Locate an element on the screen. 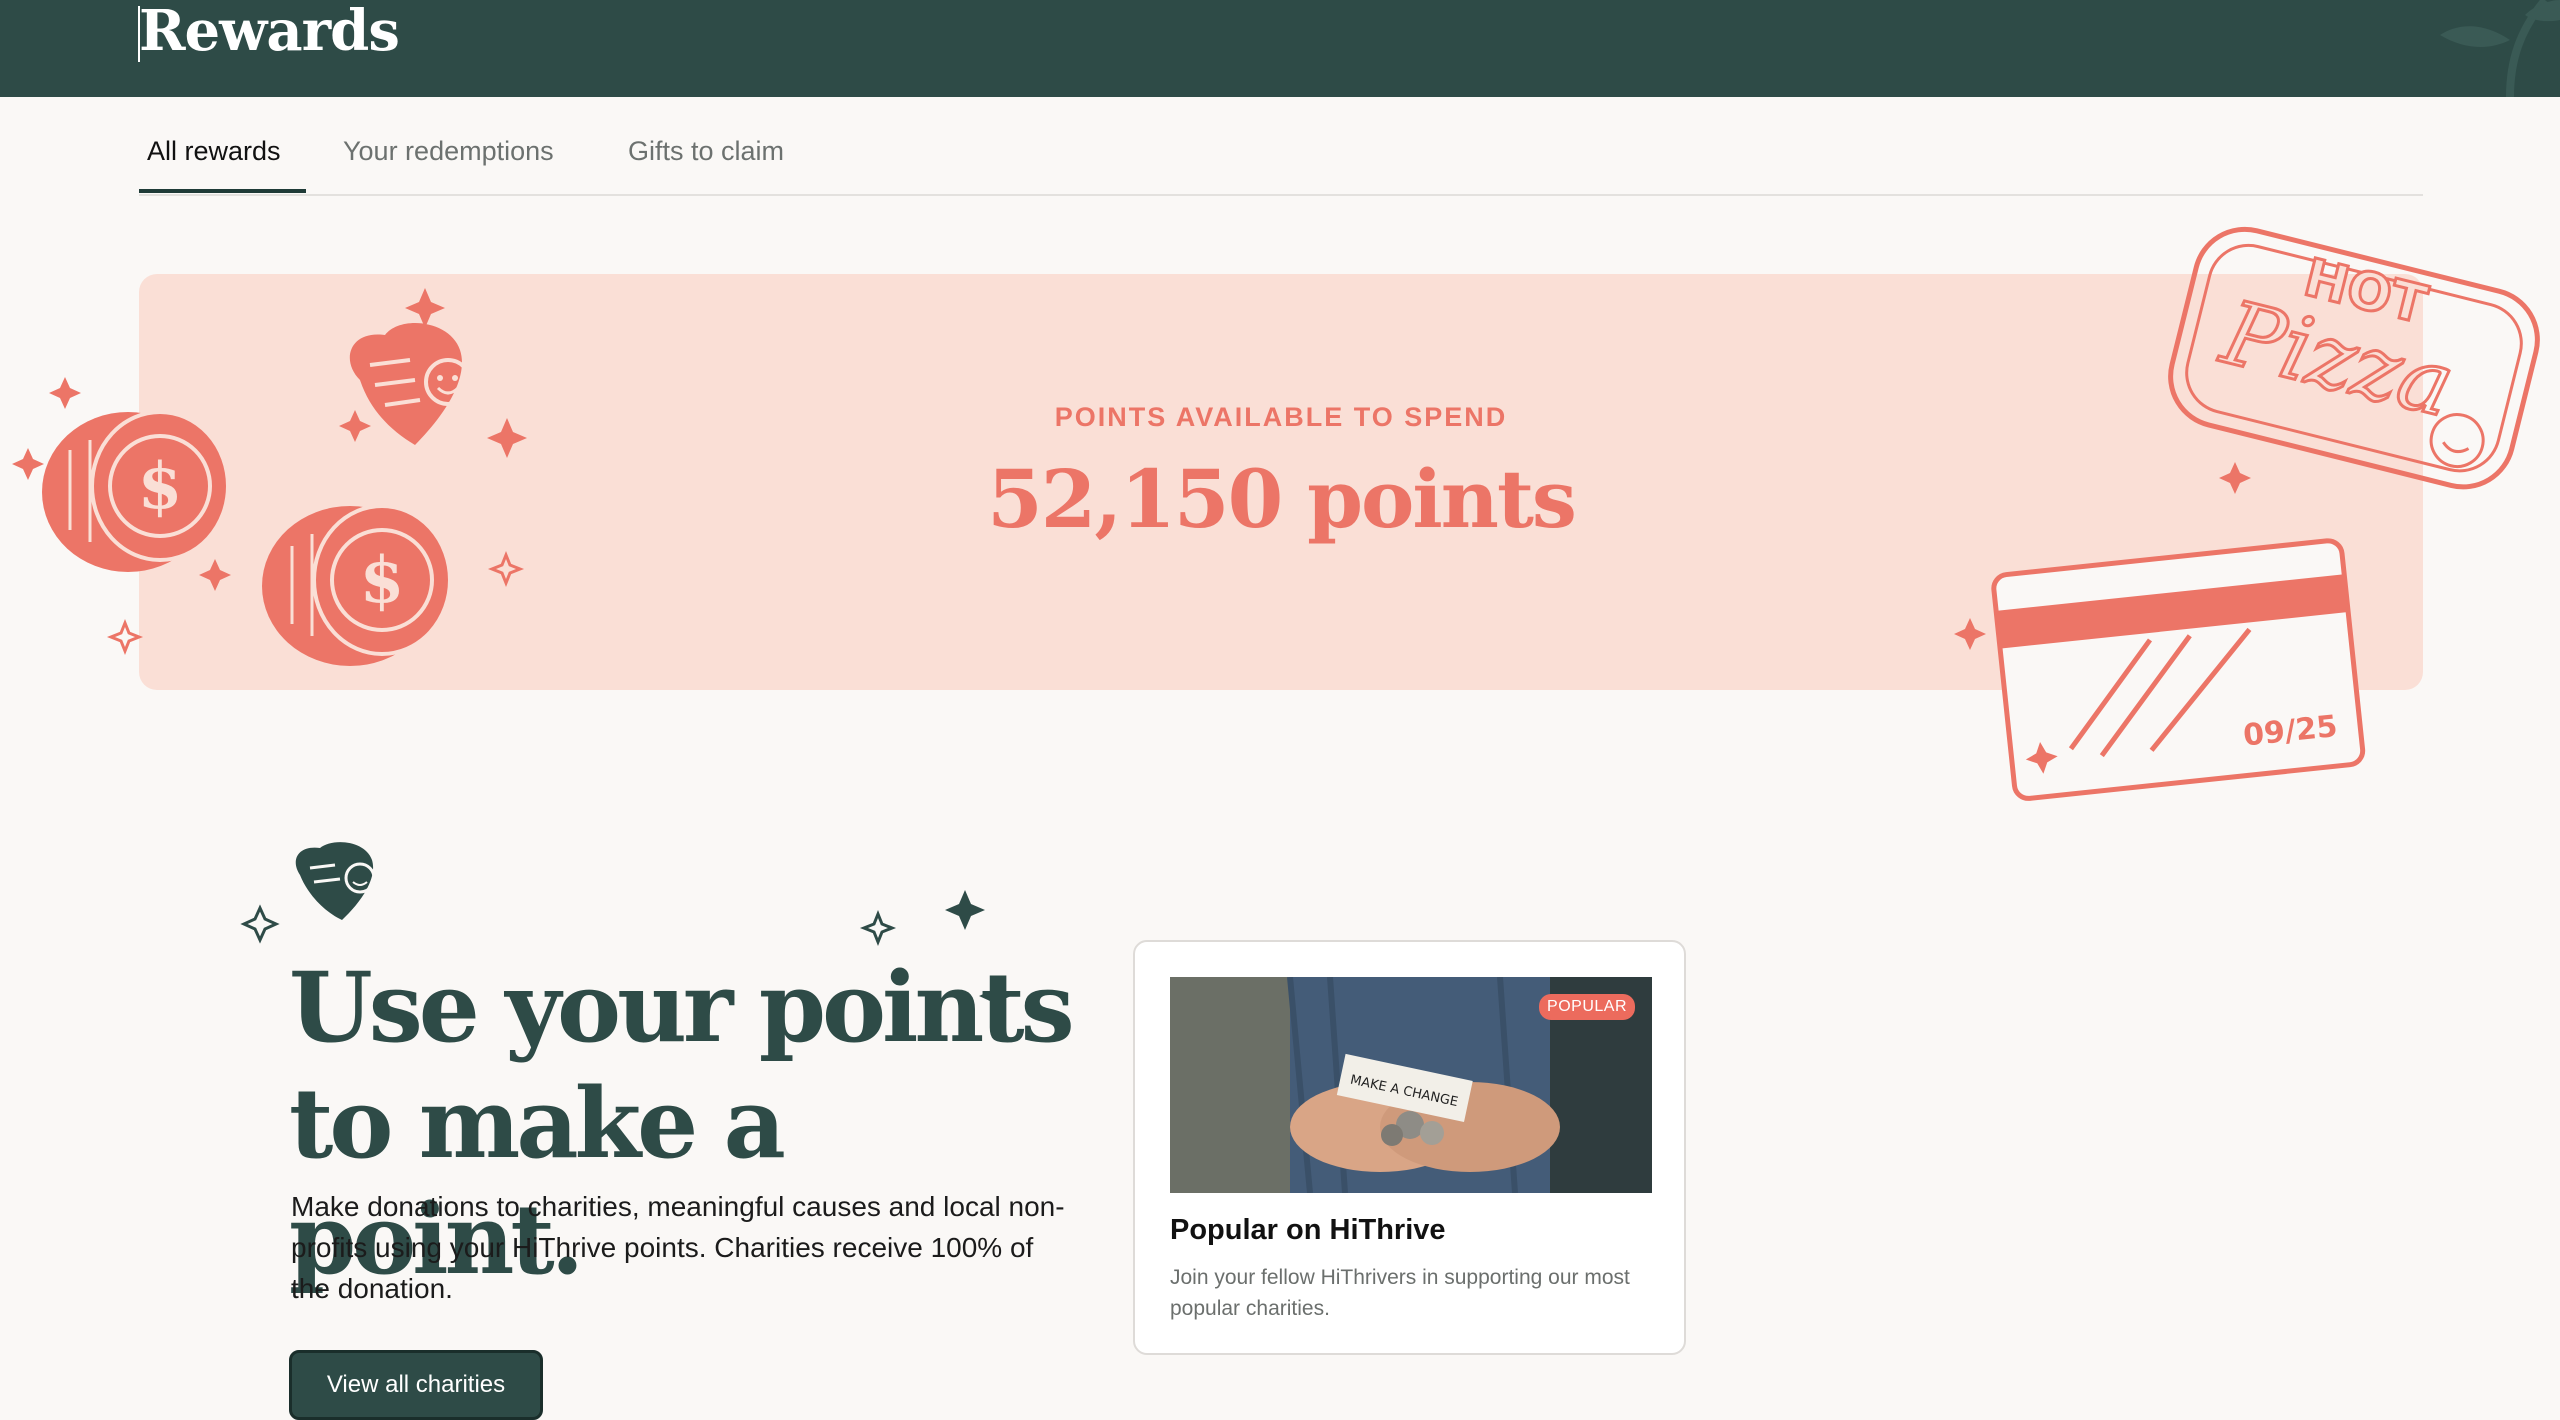 Image resolution: width=2560 pixels, height=1420 pixels. charity-photo: MAKE A CHANGE POPULAR is located at coordinates (1411, 1085).